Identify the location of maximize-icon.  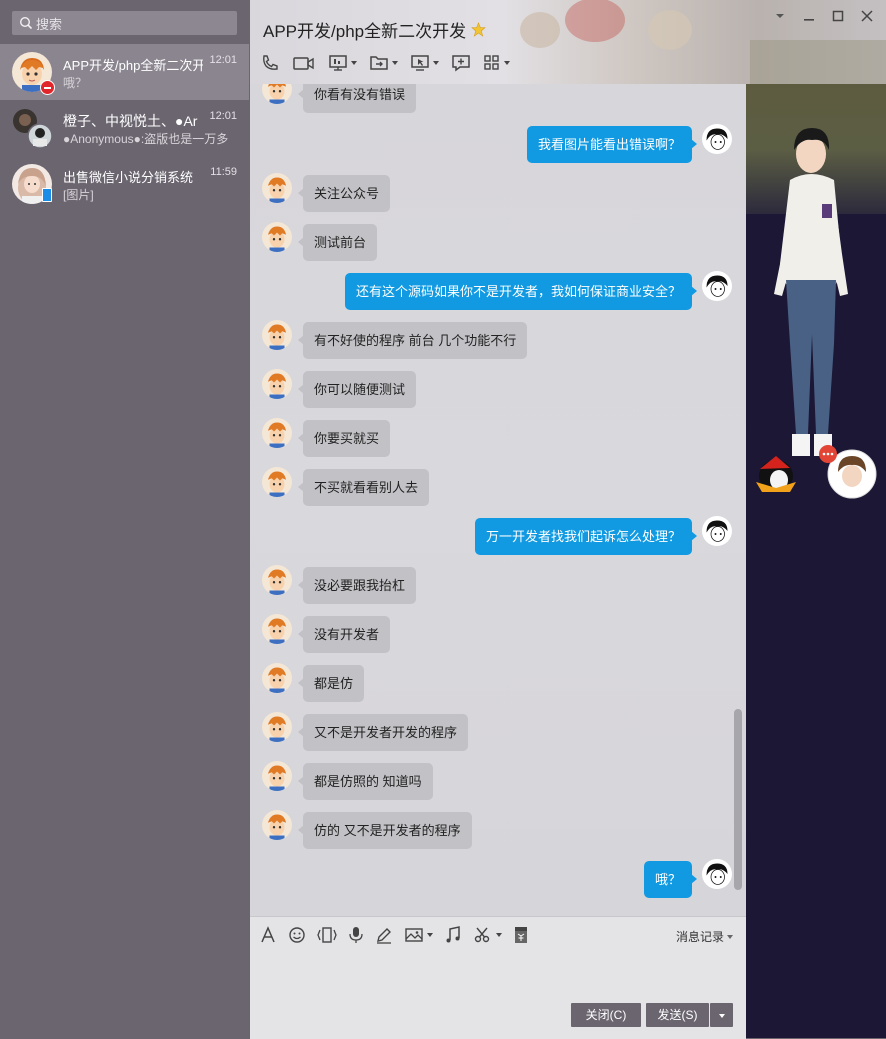
(838, 16).